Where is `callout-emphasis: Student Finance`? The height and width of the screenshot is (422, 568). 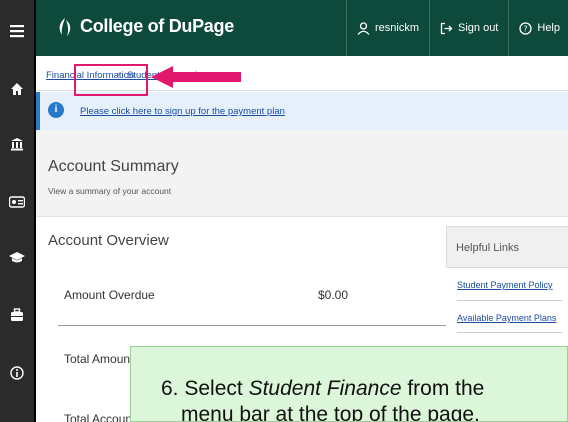 callout-emphasis: Student Finance is located at coordinates (325, 388).